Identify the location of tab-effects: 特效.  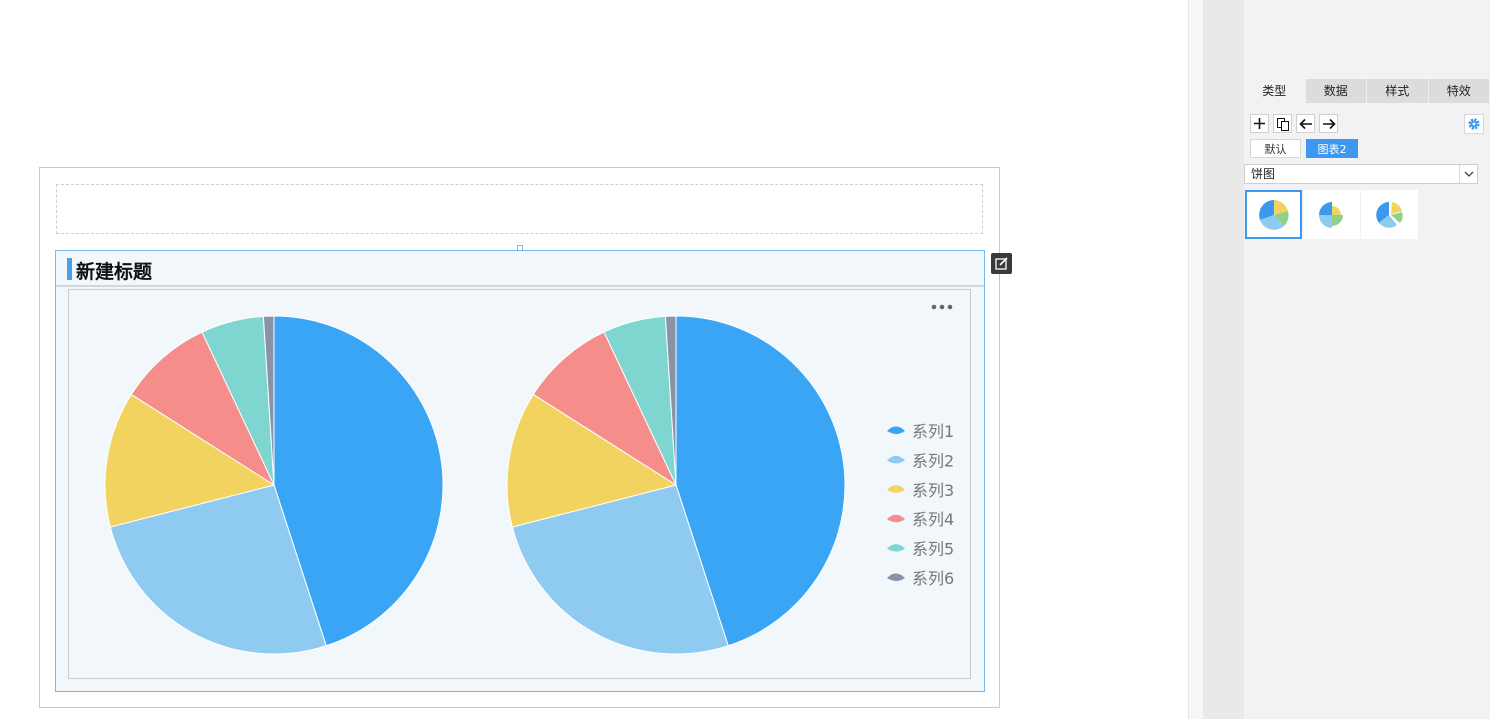
(1459, 91).